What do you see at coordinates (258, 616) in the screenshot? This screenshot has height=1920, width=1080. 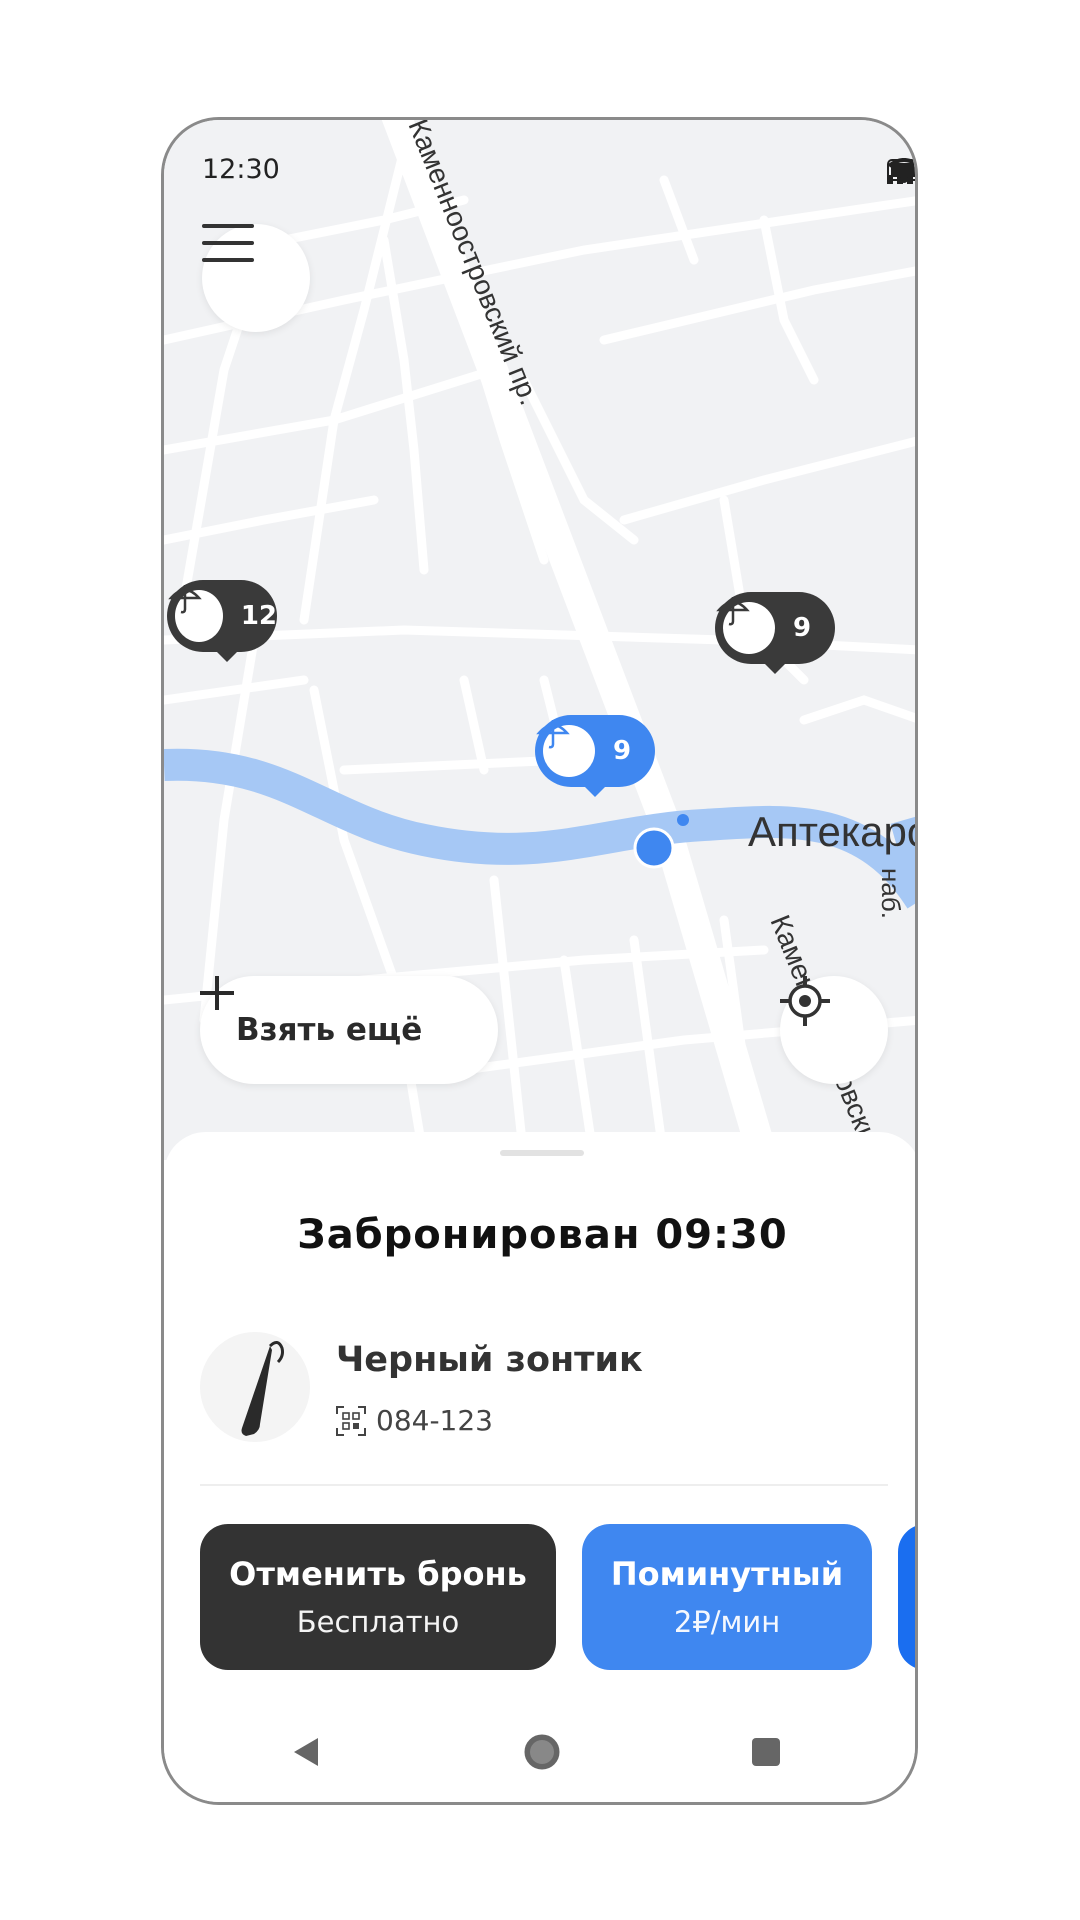 I see `pin-count: 12` at bounding box center [258, 616].